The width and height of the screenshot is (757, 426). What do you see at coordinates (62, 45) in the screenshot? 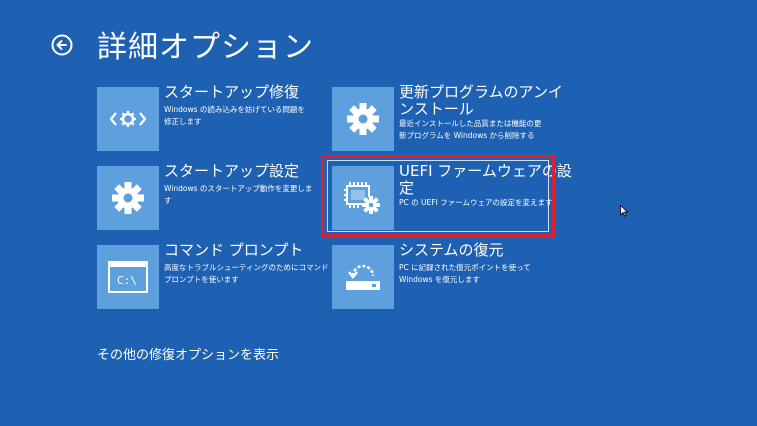
I see `back-arrow-icon` at bounding box center [62, 45].